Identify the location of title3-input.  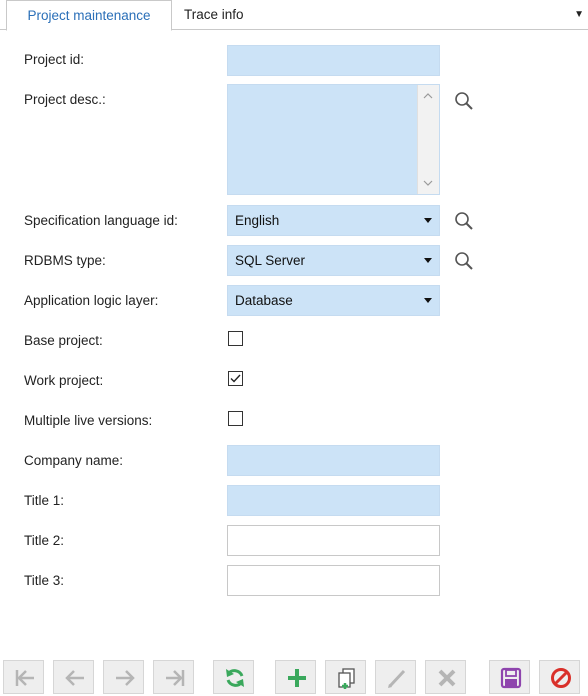
(333, 580).